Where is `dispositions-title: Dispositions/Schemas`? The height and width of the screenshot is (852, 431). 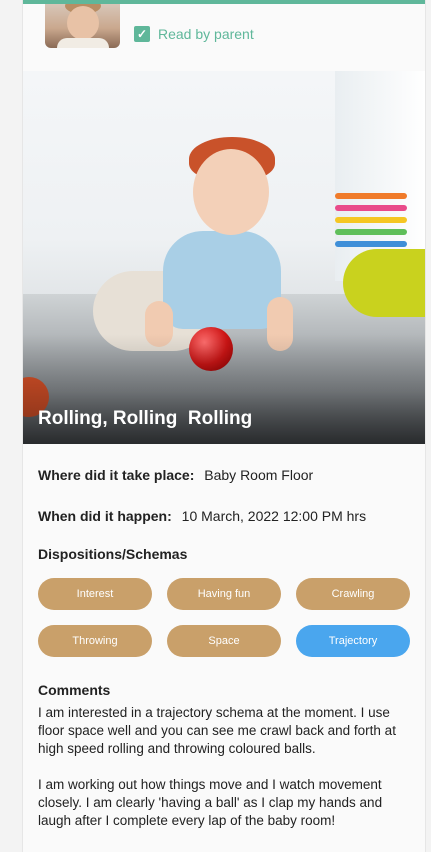
dispositions-title: Dispositions/Schemas is located at coordinates (113, 554).